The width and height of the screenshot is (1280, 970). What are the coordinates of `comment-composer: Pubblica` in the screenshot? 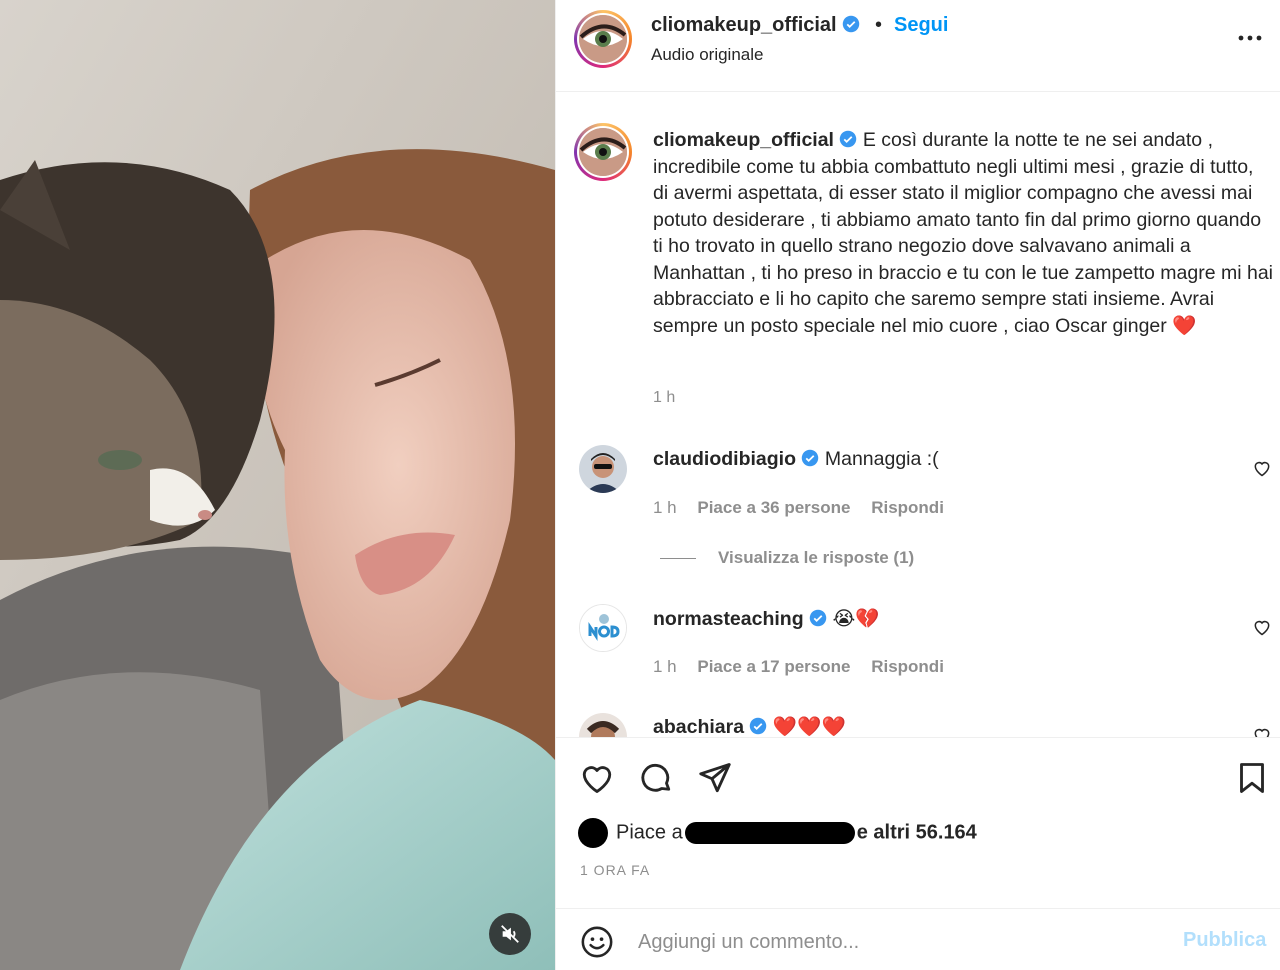 It's located at (918, 939).